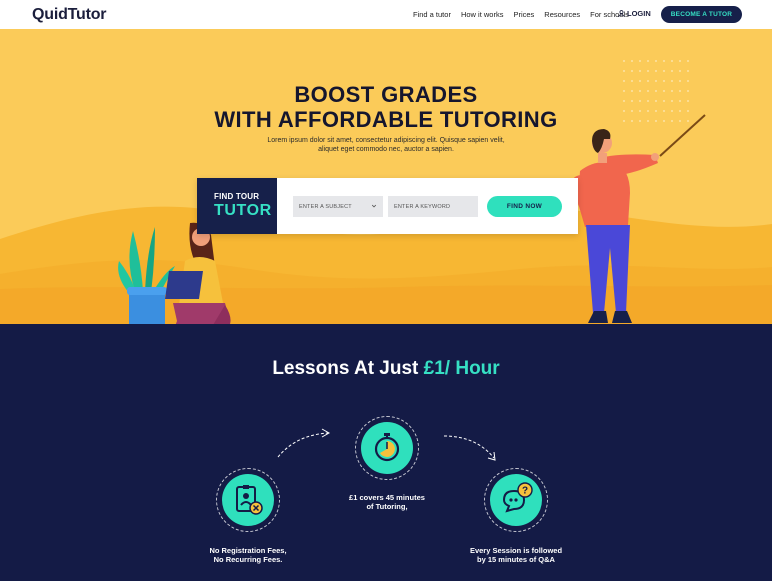  I want to click on search-label-line1: FIND TOUR, so click(237, 196).